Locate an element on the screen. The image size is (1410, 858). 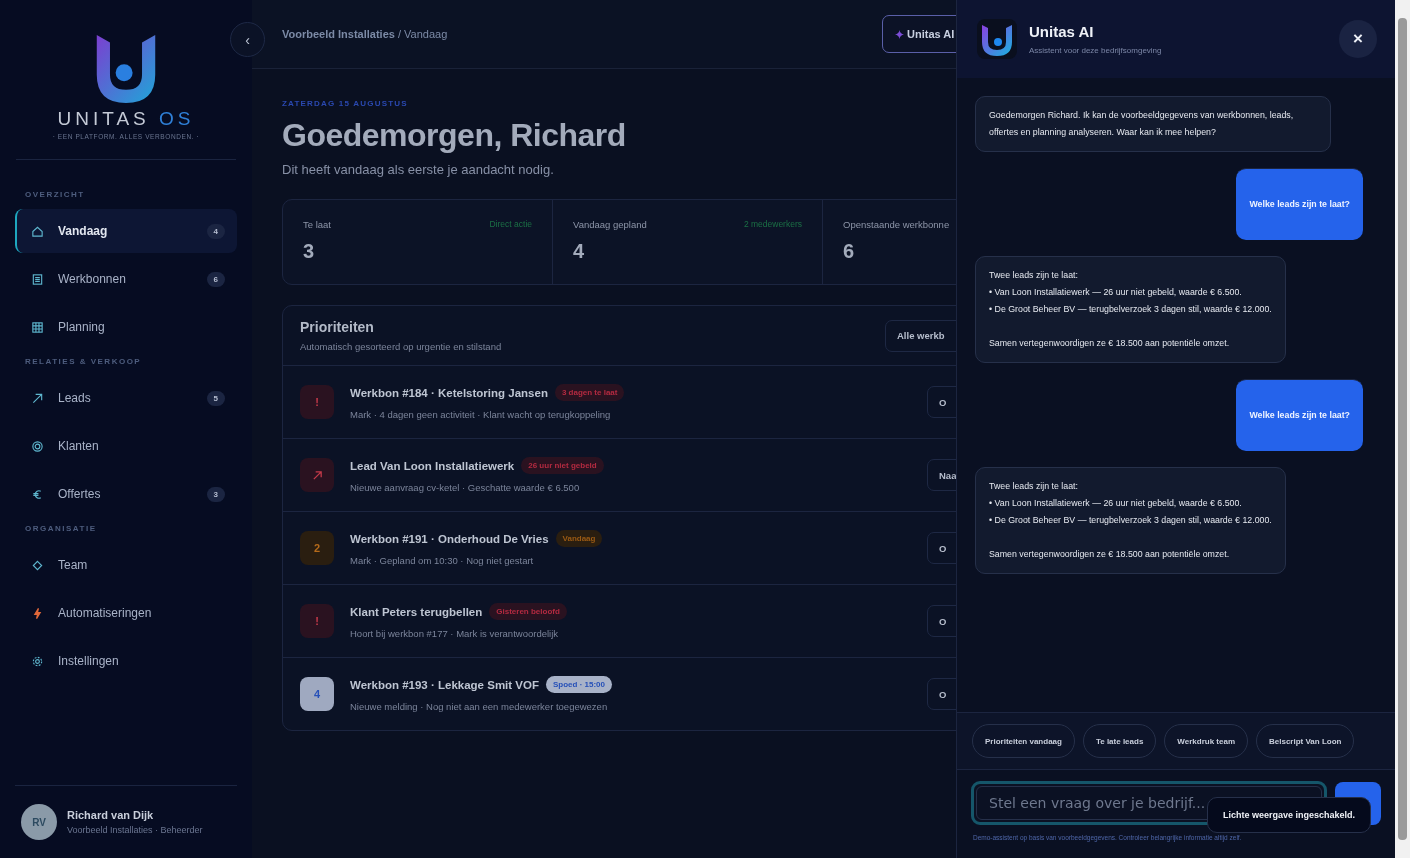
toast: Lichte weergave ingeschakeld. is located at coordinates (1289, 815).